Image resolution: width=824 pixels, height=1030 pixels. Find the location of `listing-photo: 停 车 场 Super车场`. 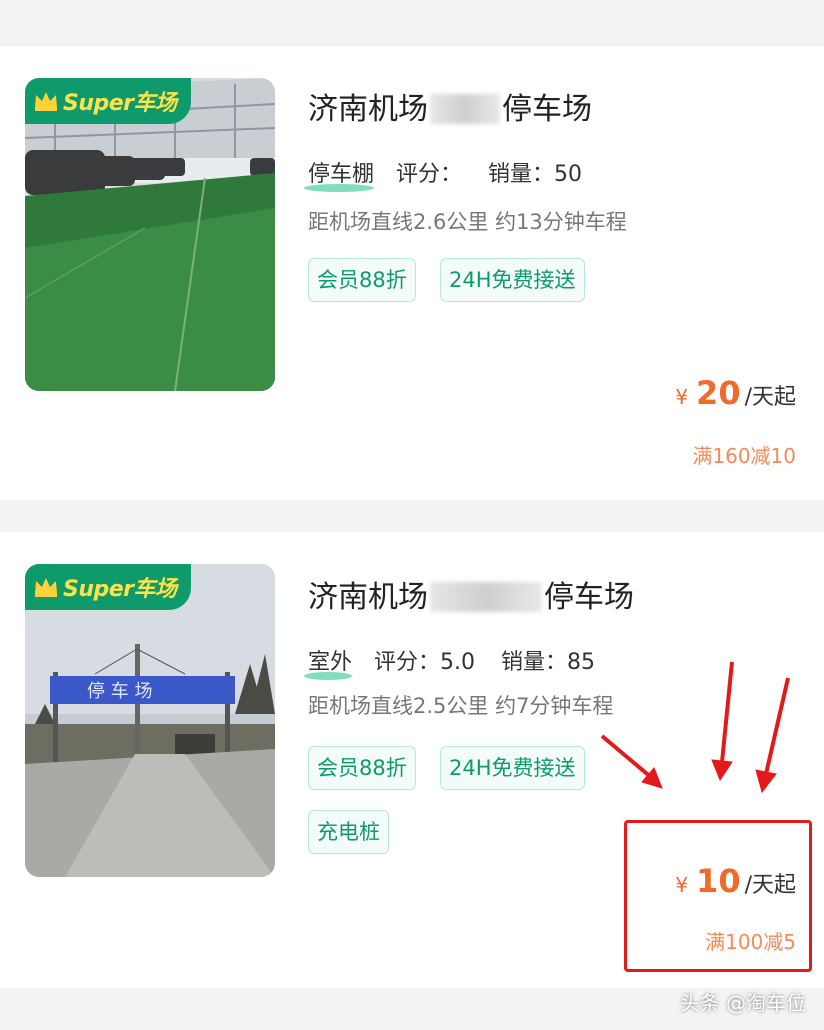

listing-photo: 停 车 场 Super车场 is located at coordinates (150, 720).